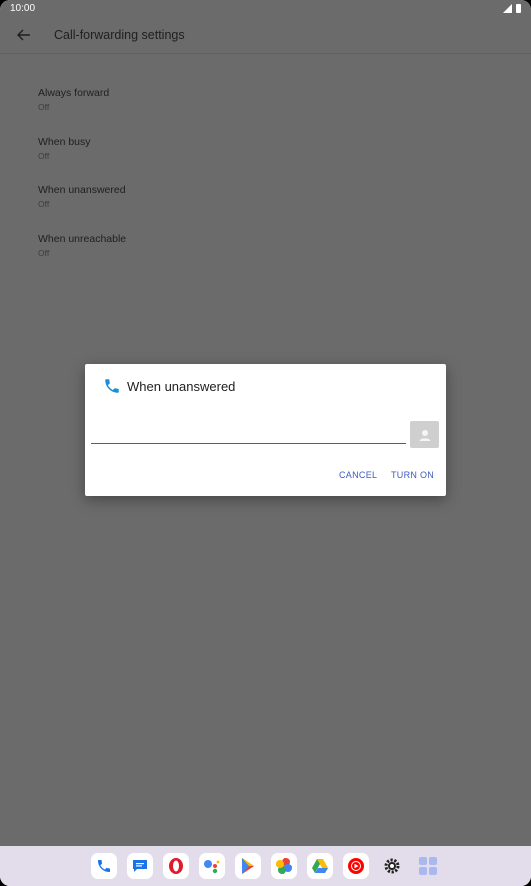  I want to click on drive-app-icon, so click(319, 866).